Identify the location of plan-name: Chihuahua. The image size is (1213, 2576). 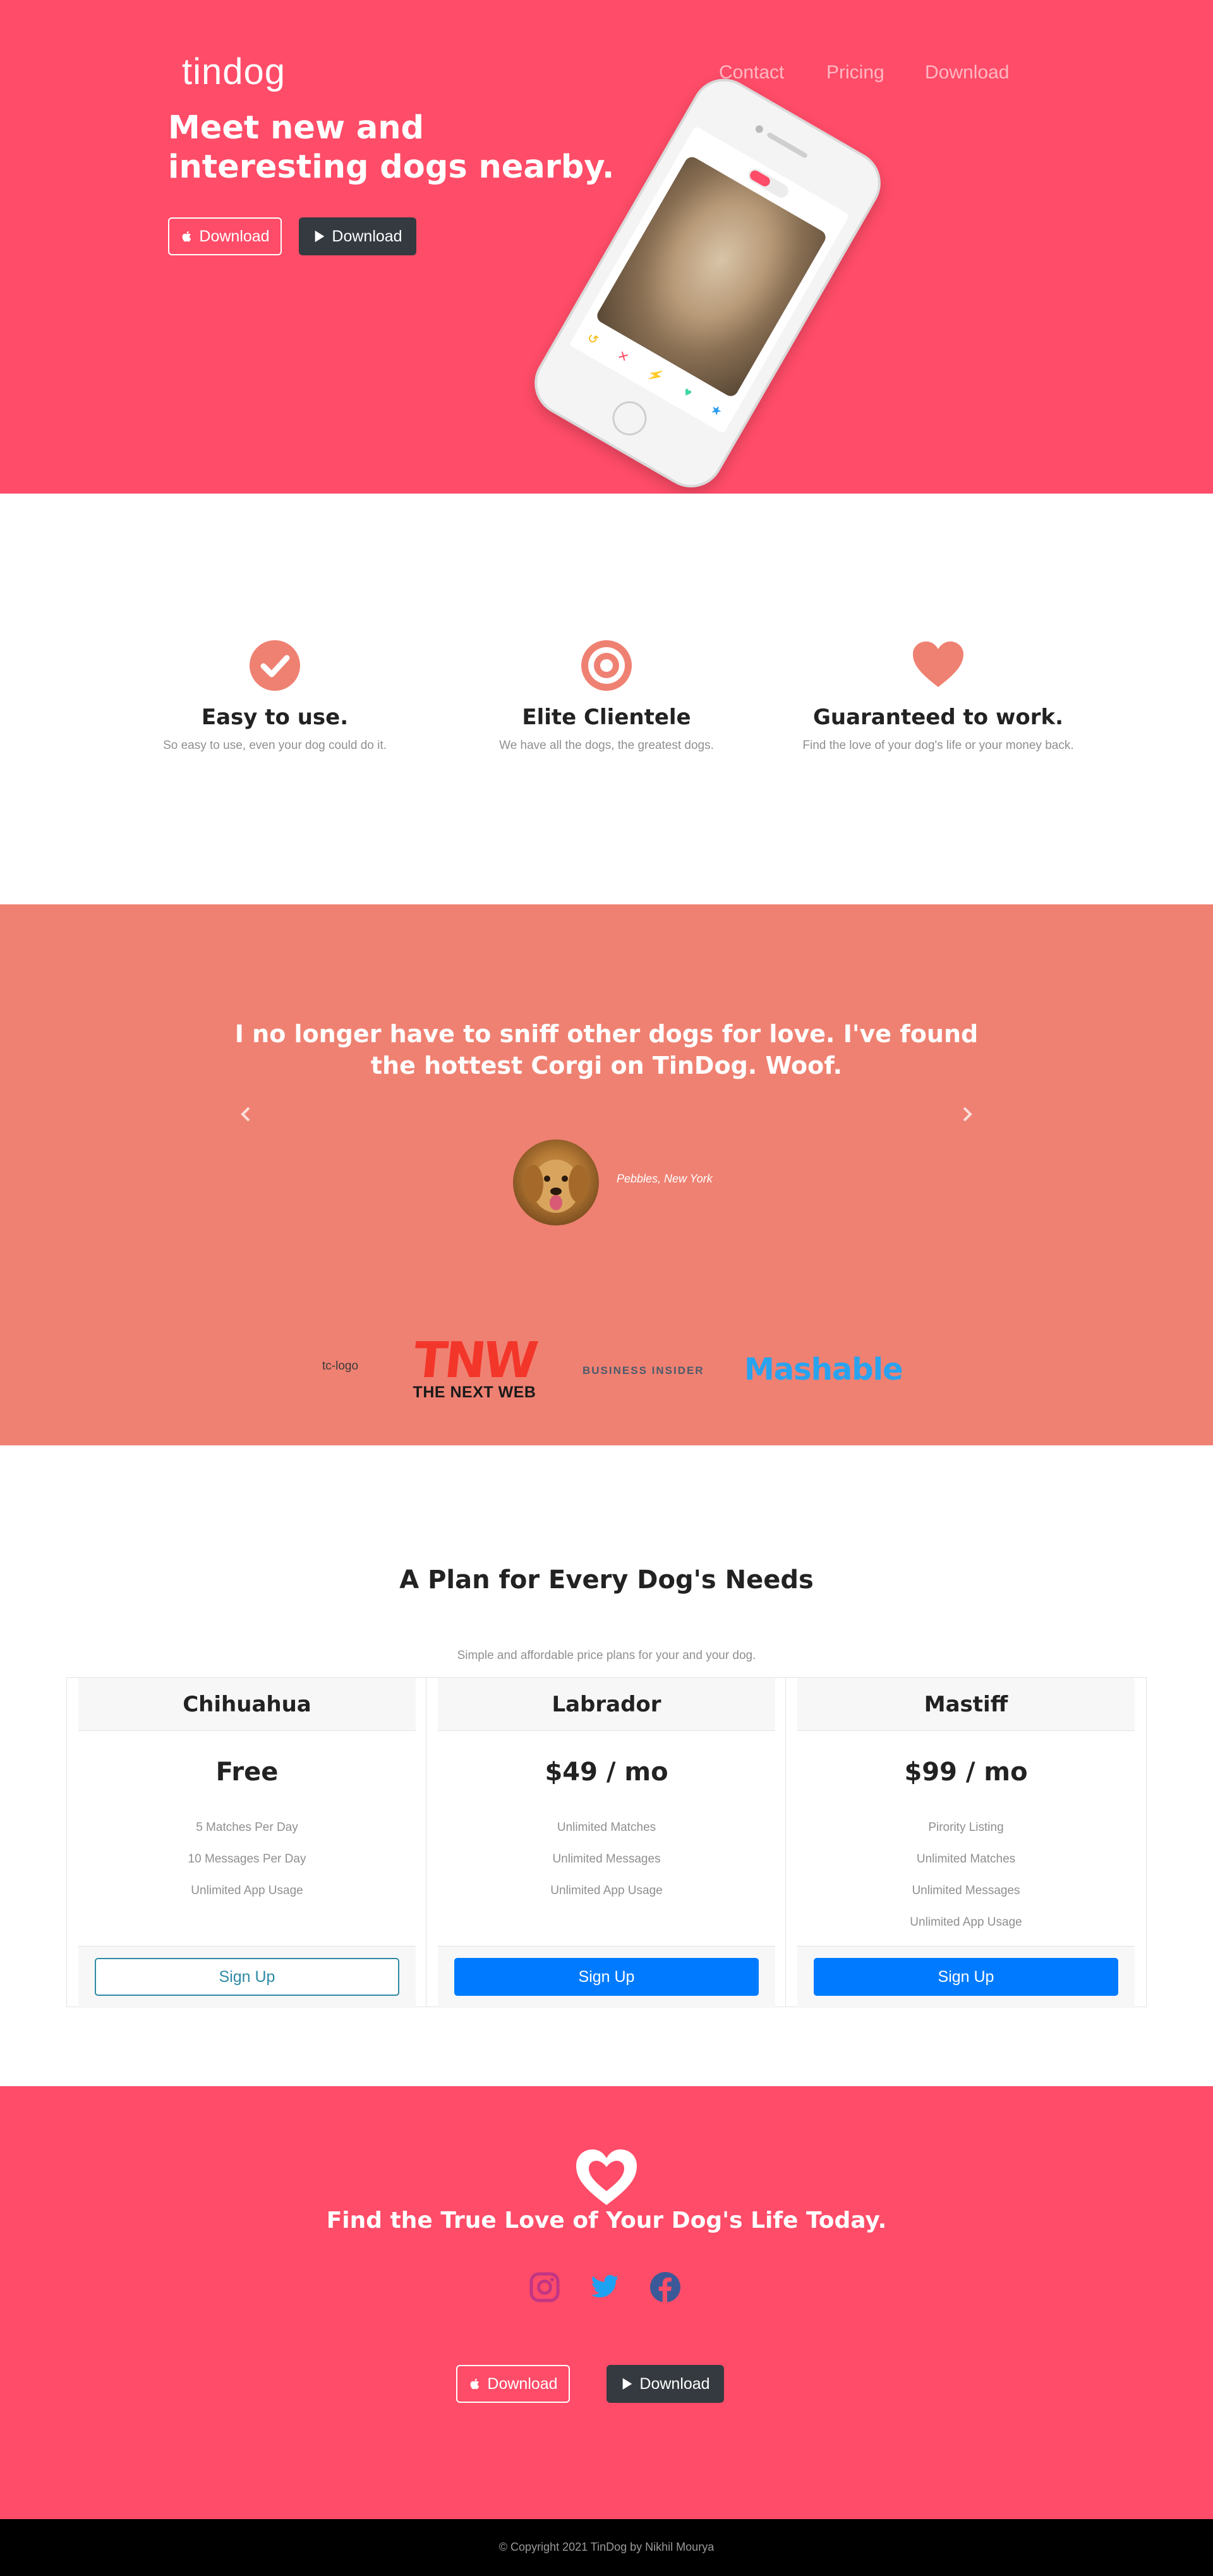
(247, 1704).